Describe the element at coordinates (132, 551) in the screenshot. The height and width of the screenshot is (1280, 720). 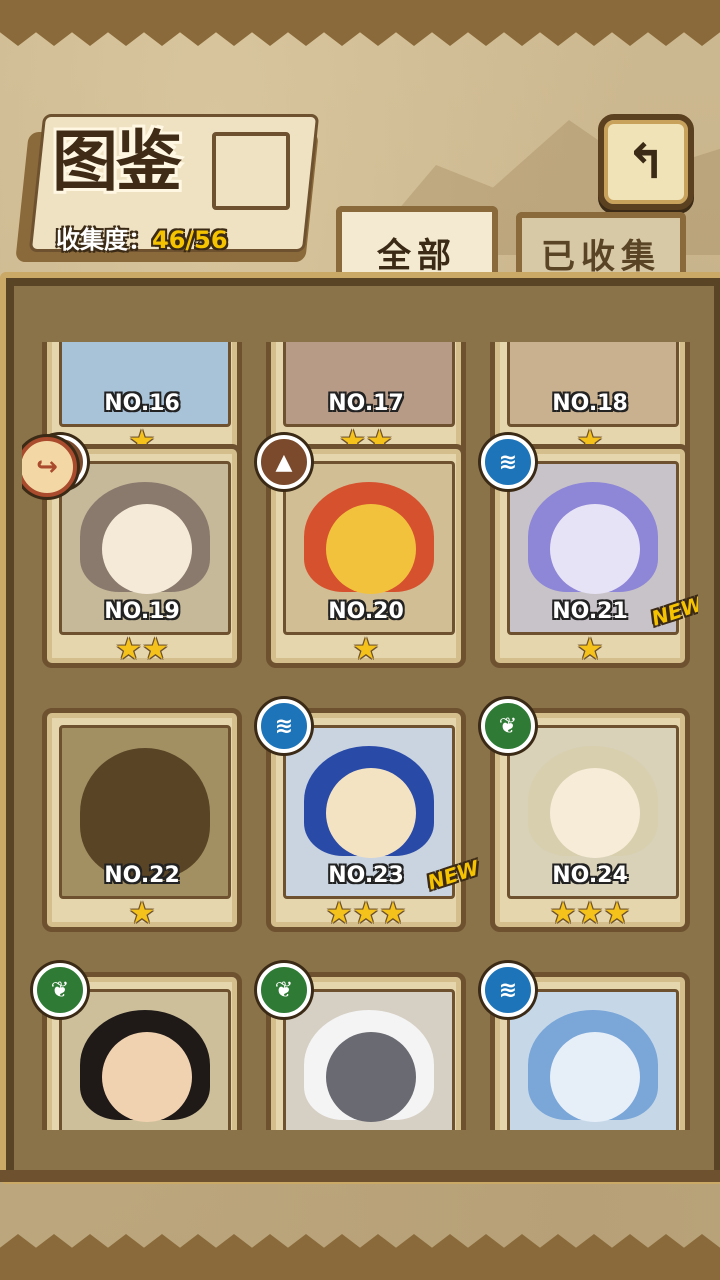
I see `card-no19: NO.19 ★★ ▲ ↪` at that location.